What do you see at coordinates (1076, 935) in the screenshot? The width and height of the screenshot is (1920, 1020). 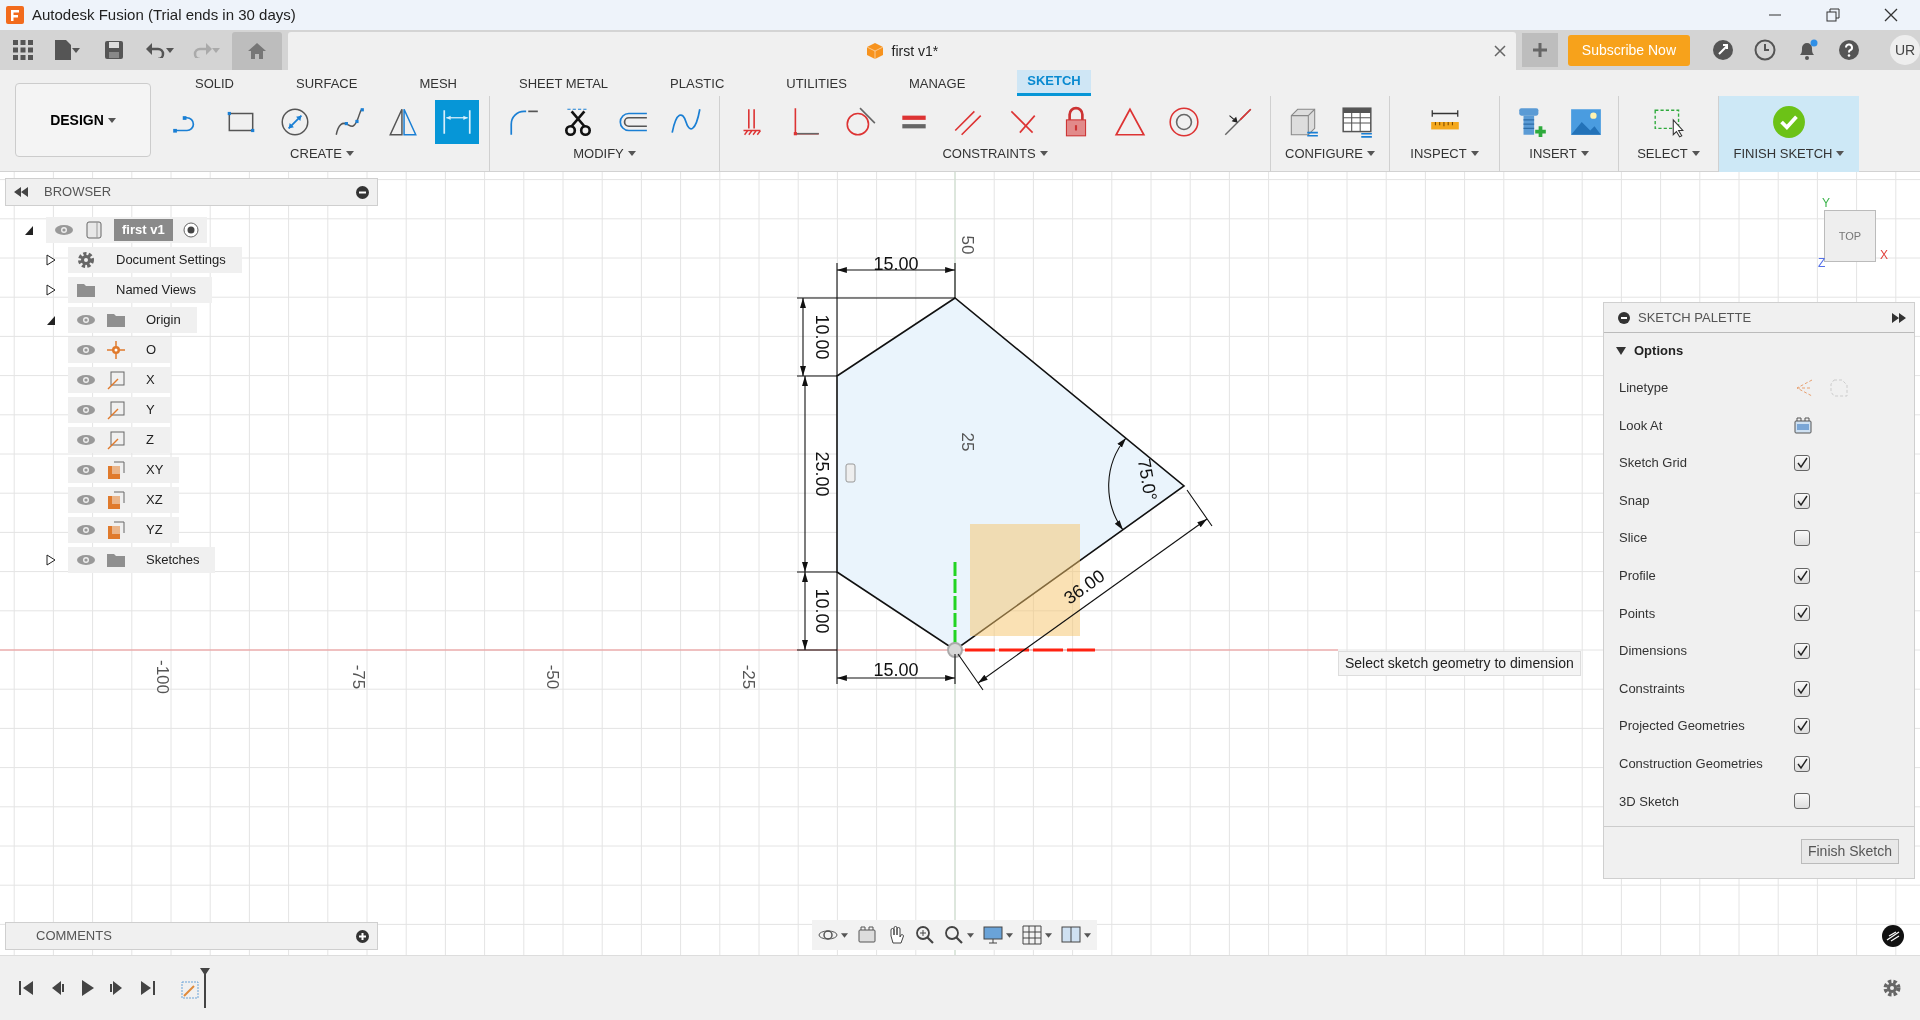 I see `viewports-menu-button` at bounding box center [1076, 935].